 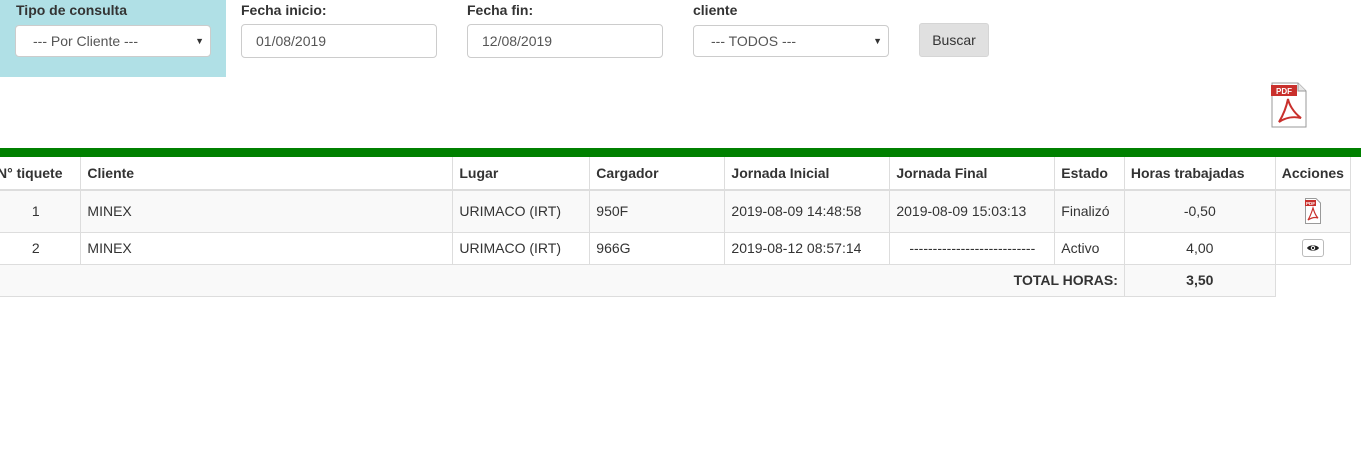 I want to click on tipo-consulta-select: --- Por Cliente --- ▼, so click(x=113, y=41).